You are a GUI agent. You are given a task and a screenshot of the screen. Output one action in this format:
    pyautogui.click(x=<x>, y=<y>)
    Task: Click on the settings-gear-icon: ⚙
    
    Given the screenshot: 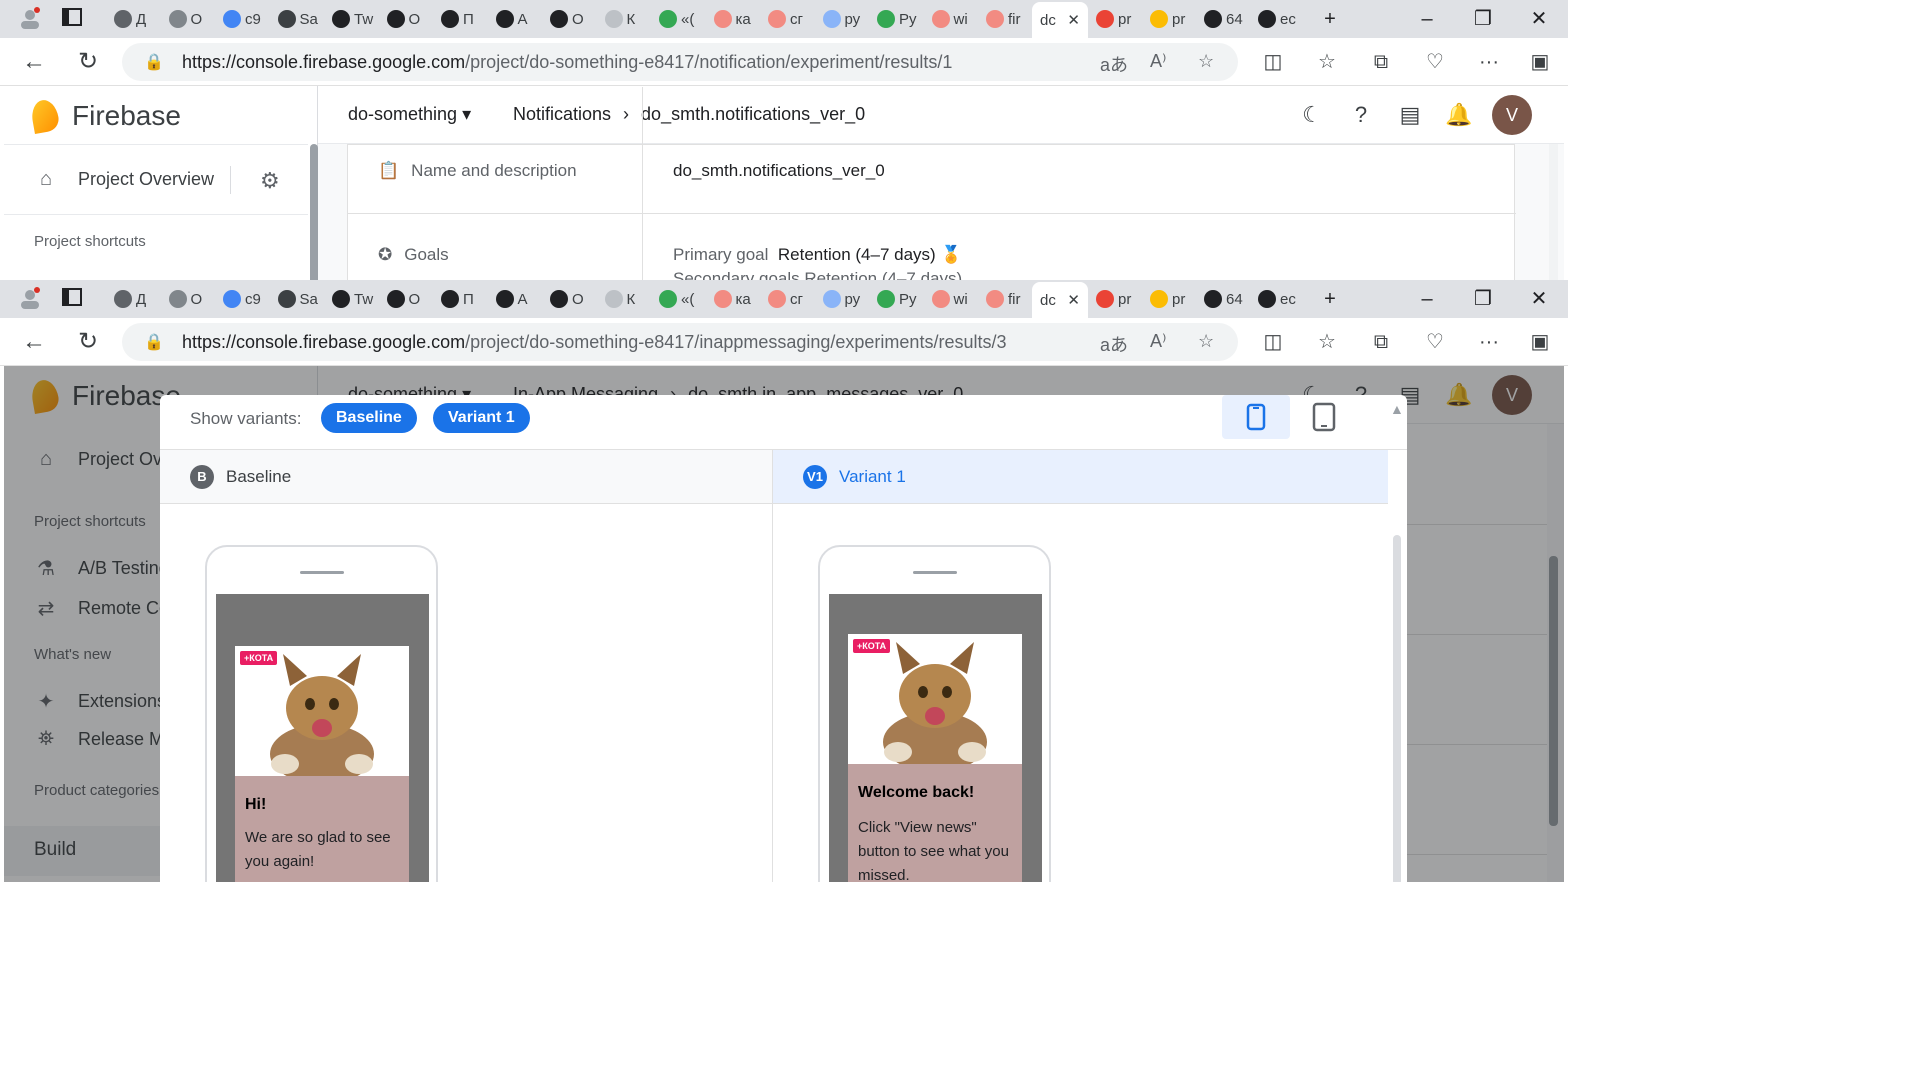 What is the action you would take?
    pyautogui.click(x=270, y=181)
    